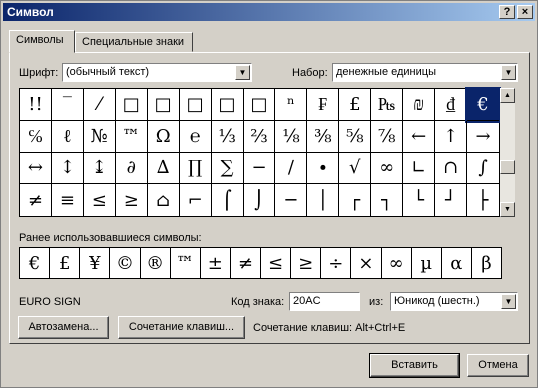  Describe the element at coordinates (131, 168) in the screenshot. I see `symbol-cell: ∂` at that location.